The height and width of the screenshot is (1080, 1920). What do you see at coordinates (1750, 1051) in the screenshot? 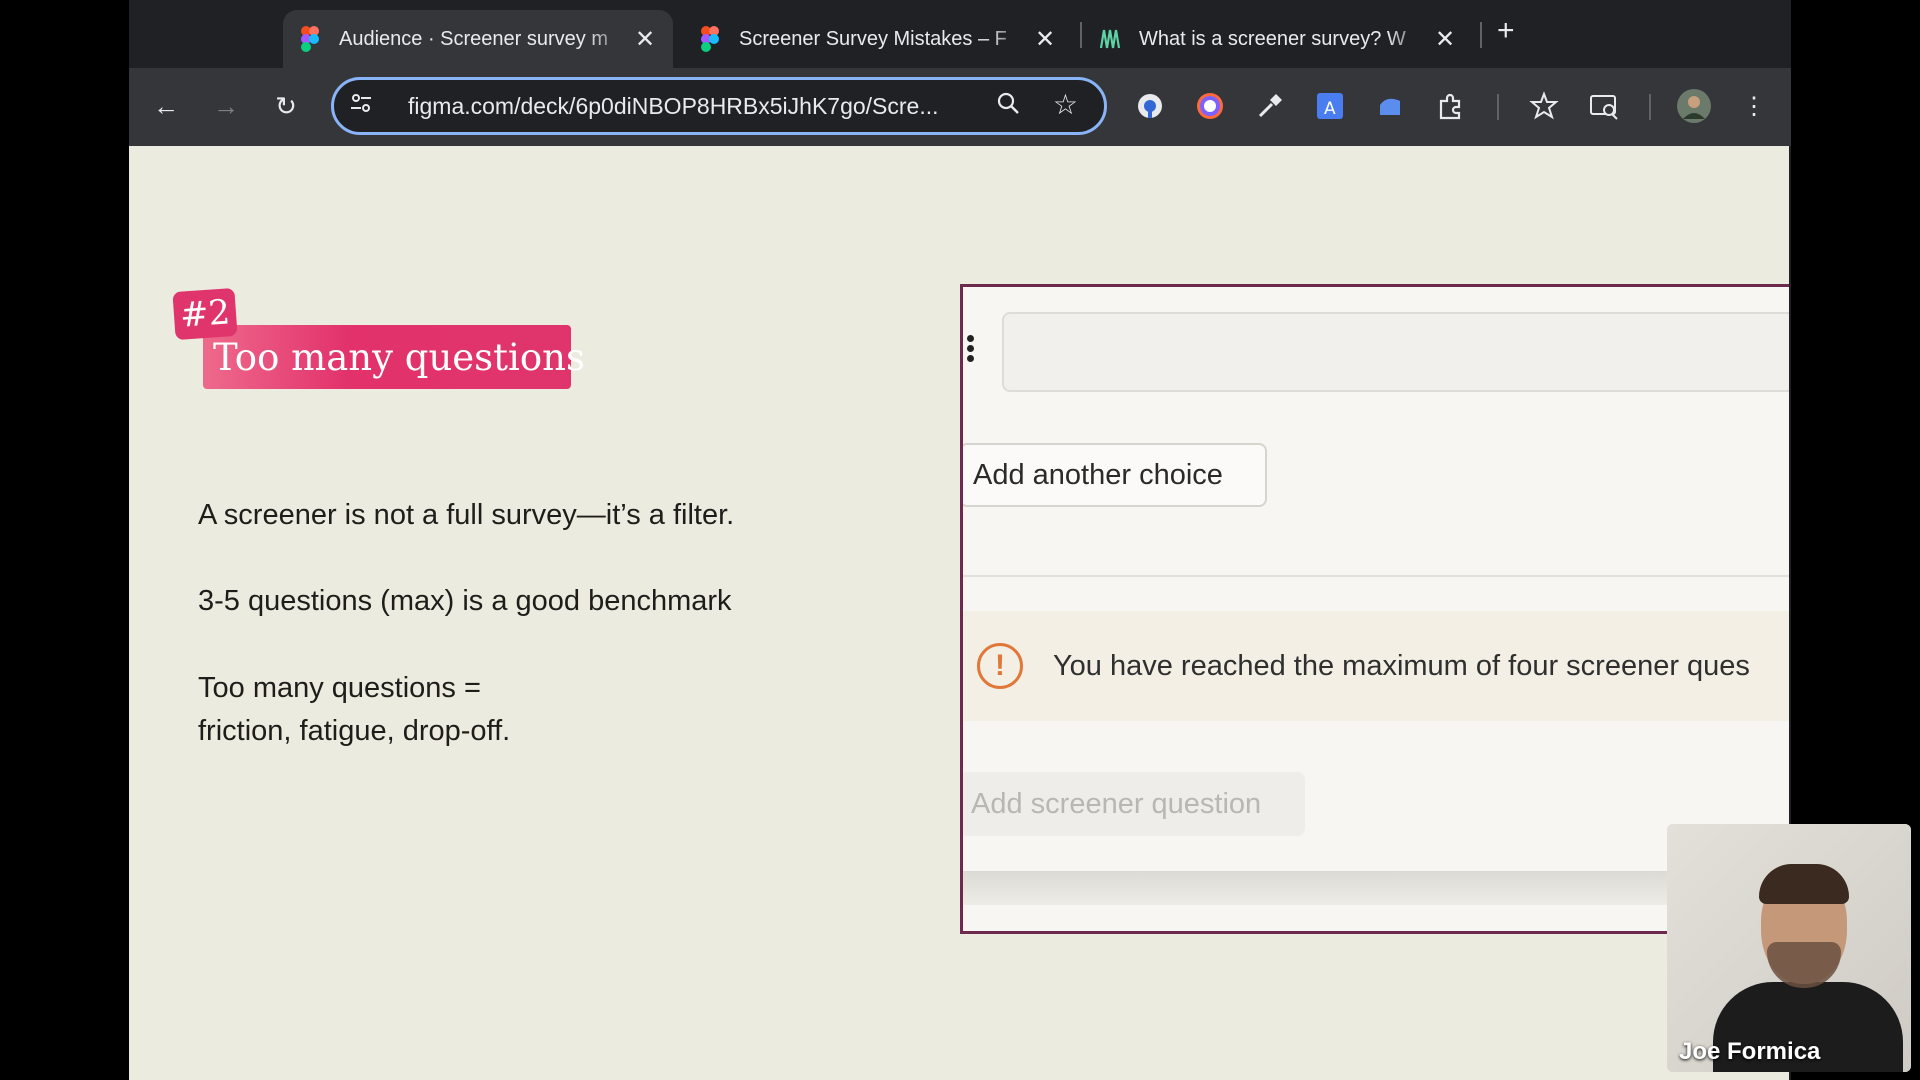
I see `presenter-name: Joe Formica` at bounding box center [1750, 1051].